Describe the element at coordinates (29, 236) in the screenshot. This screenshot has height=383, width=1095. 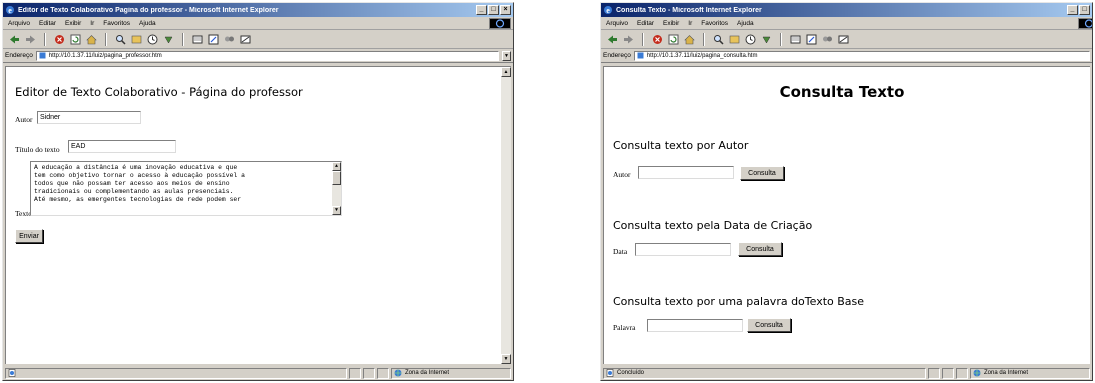
I see `submit-button: Enviar` at that location.